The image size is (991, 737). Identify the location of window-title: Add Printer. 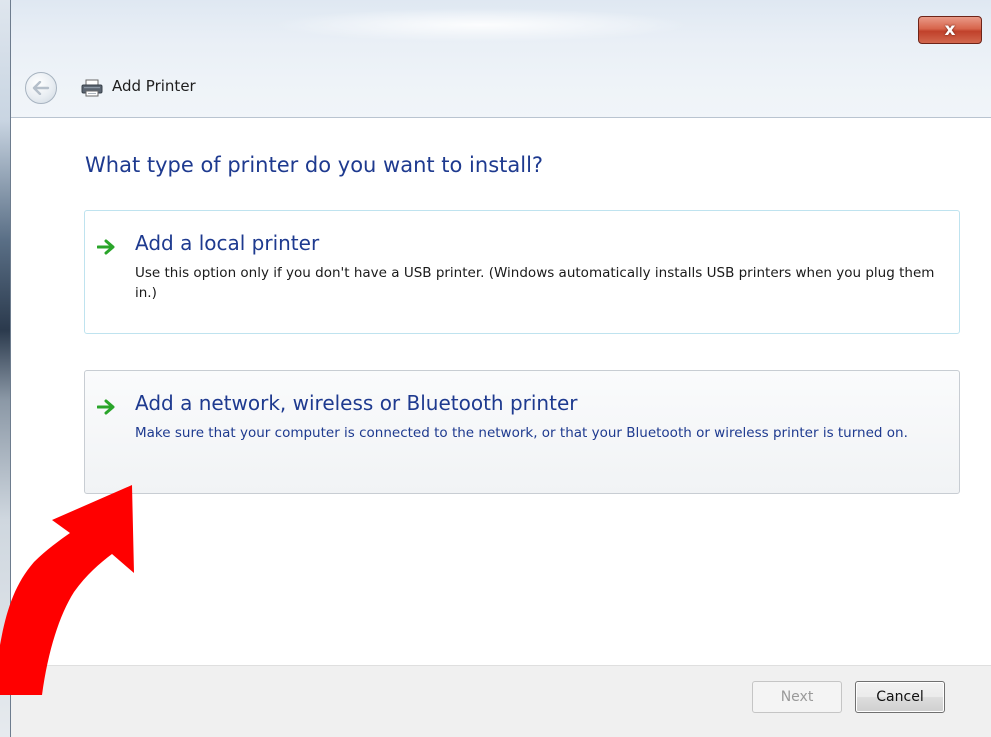
(154, 86).